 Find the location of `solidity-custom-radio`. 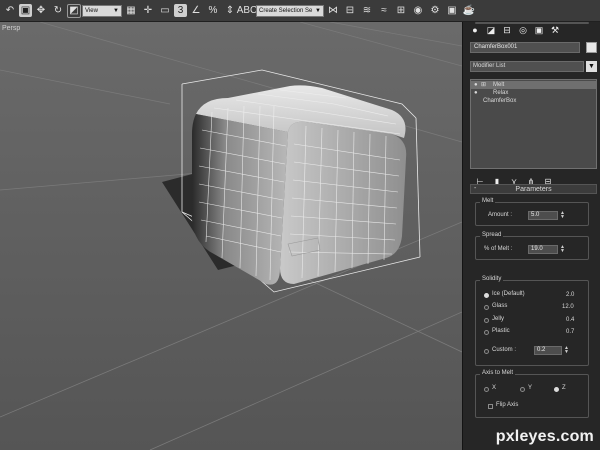

solidity-custom-radio is located at coordinates (486, 351).